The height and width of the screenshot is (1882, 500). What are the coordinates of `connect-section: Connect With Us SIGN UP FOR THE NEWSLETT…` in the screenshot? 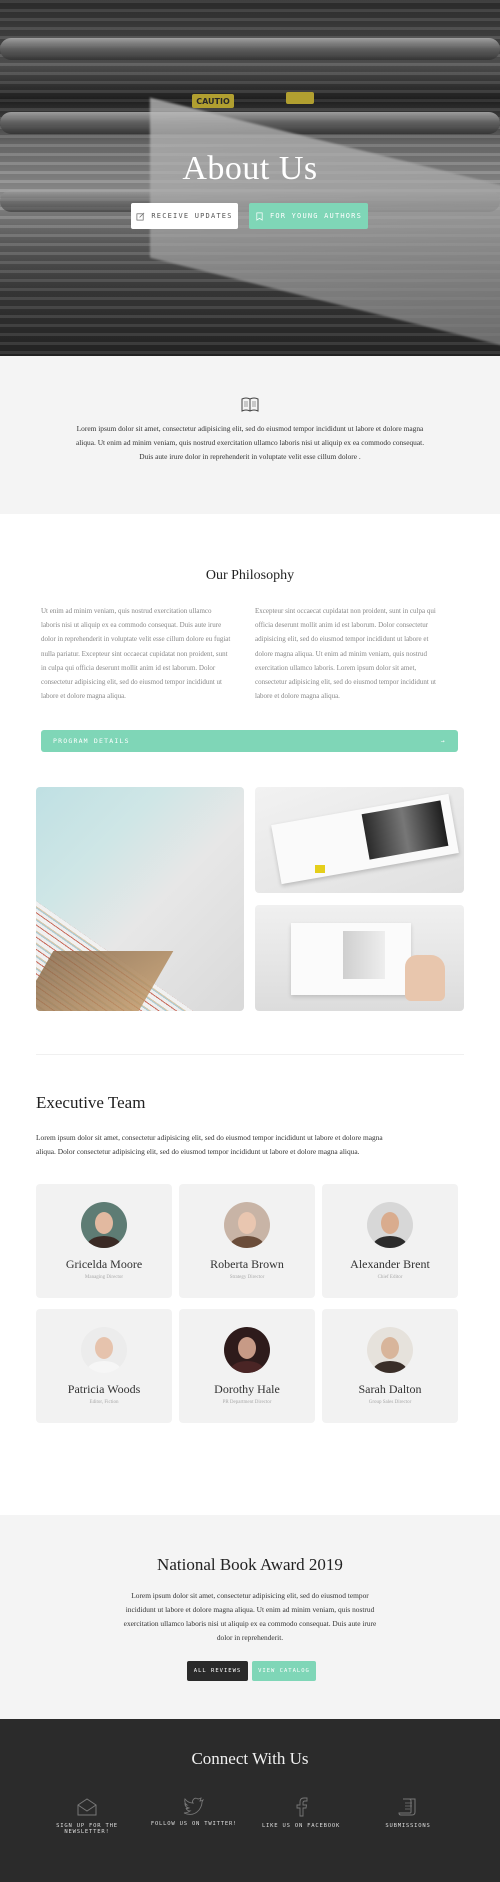 It's located at (250, 1800).